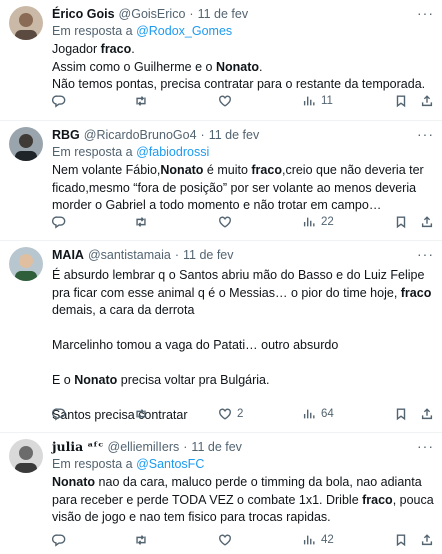 This screenshot has width=442, height=554. I want to click on action-bar: 2 64, so click(243, 414).